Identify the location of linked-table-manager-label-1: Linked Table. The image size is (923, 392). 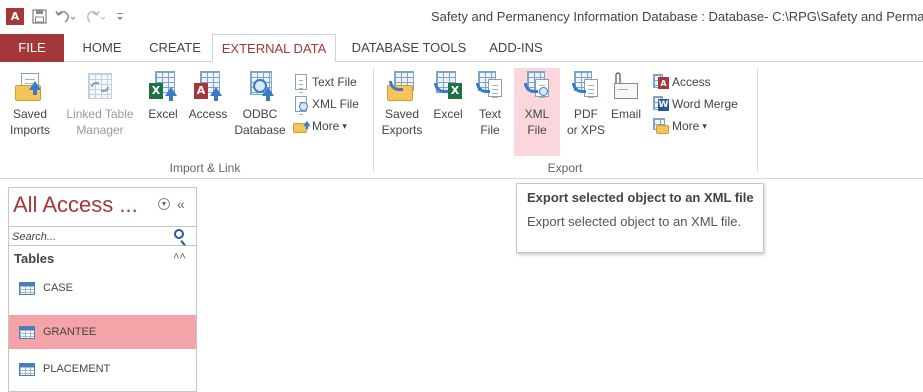
(100, 114).